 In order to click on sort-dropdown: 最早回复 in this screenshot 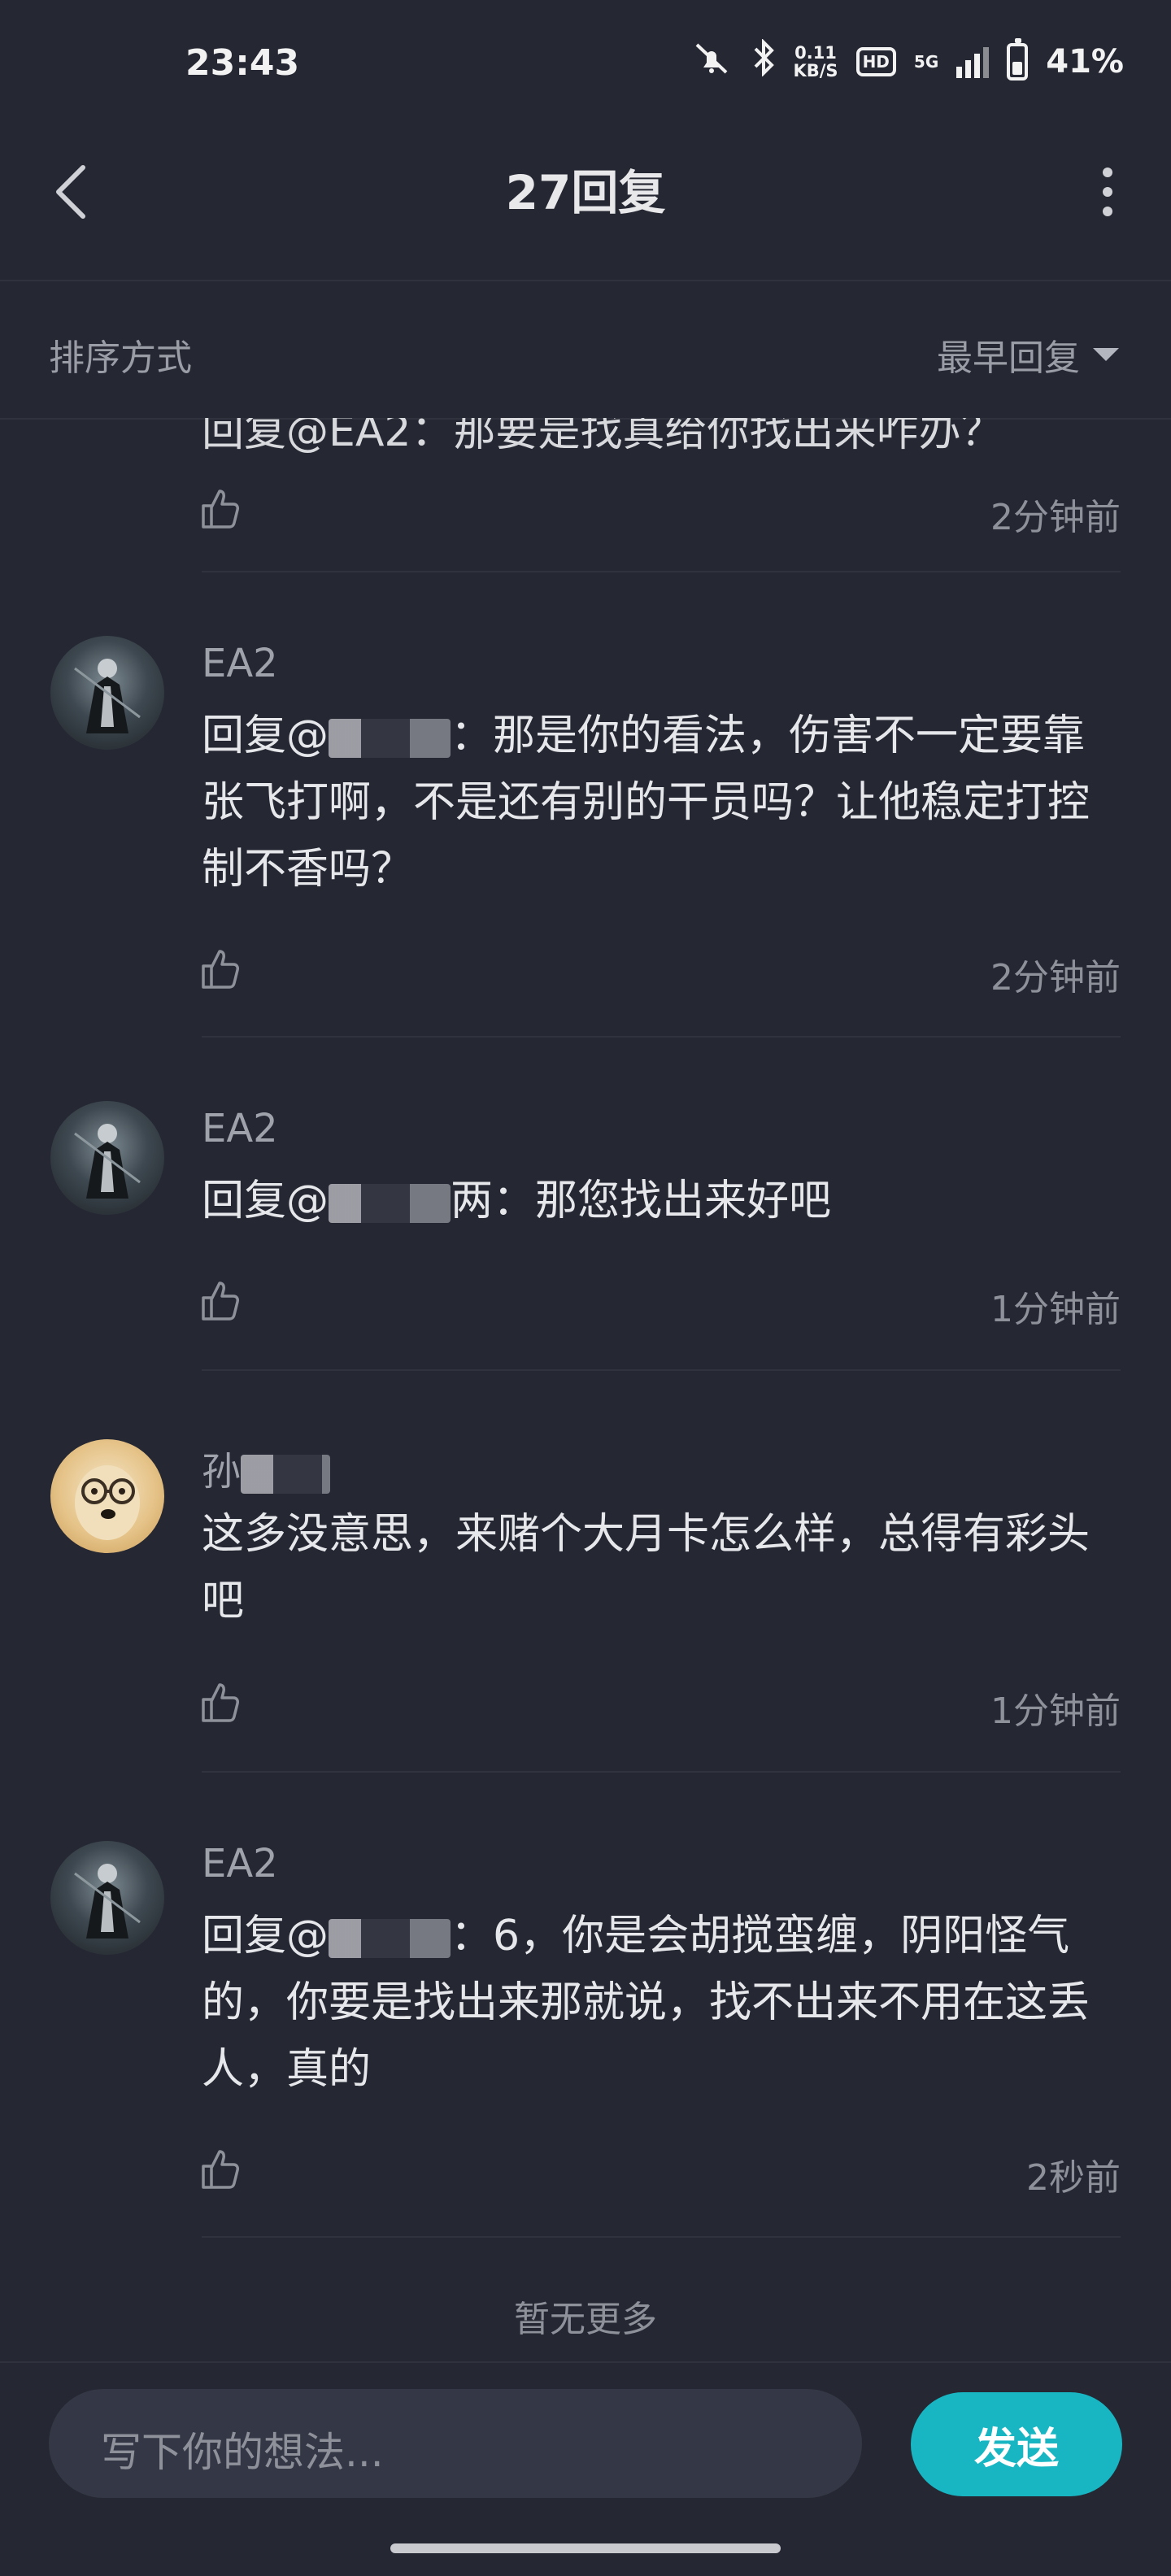, I will do `click(1028, 355)`.